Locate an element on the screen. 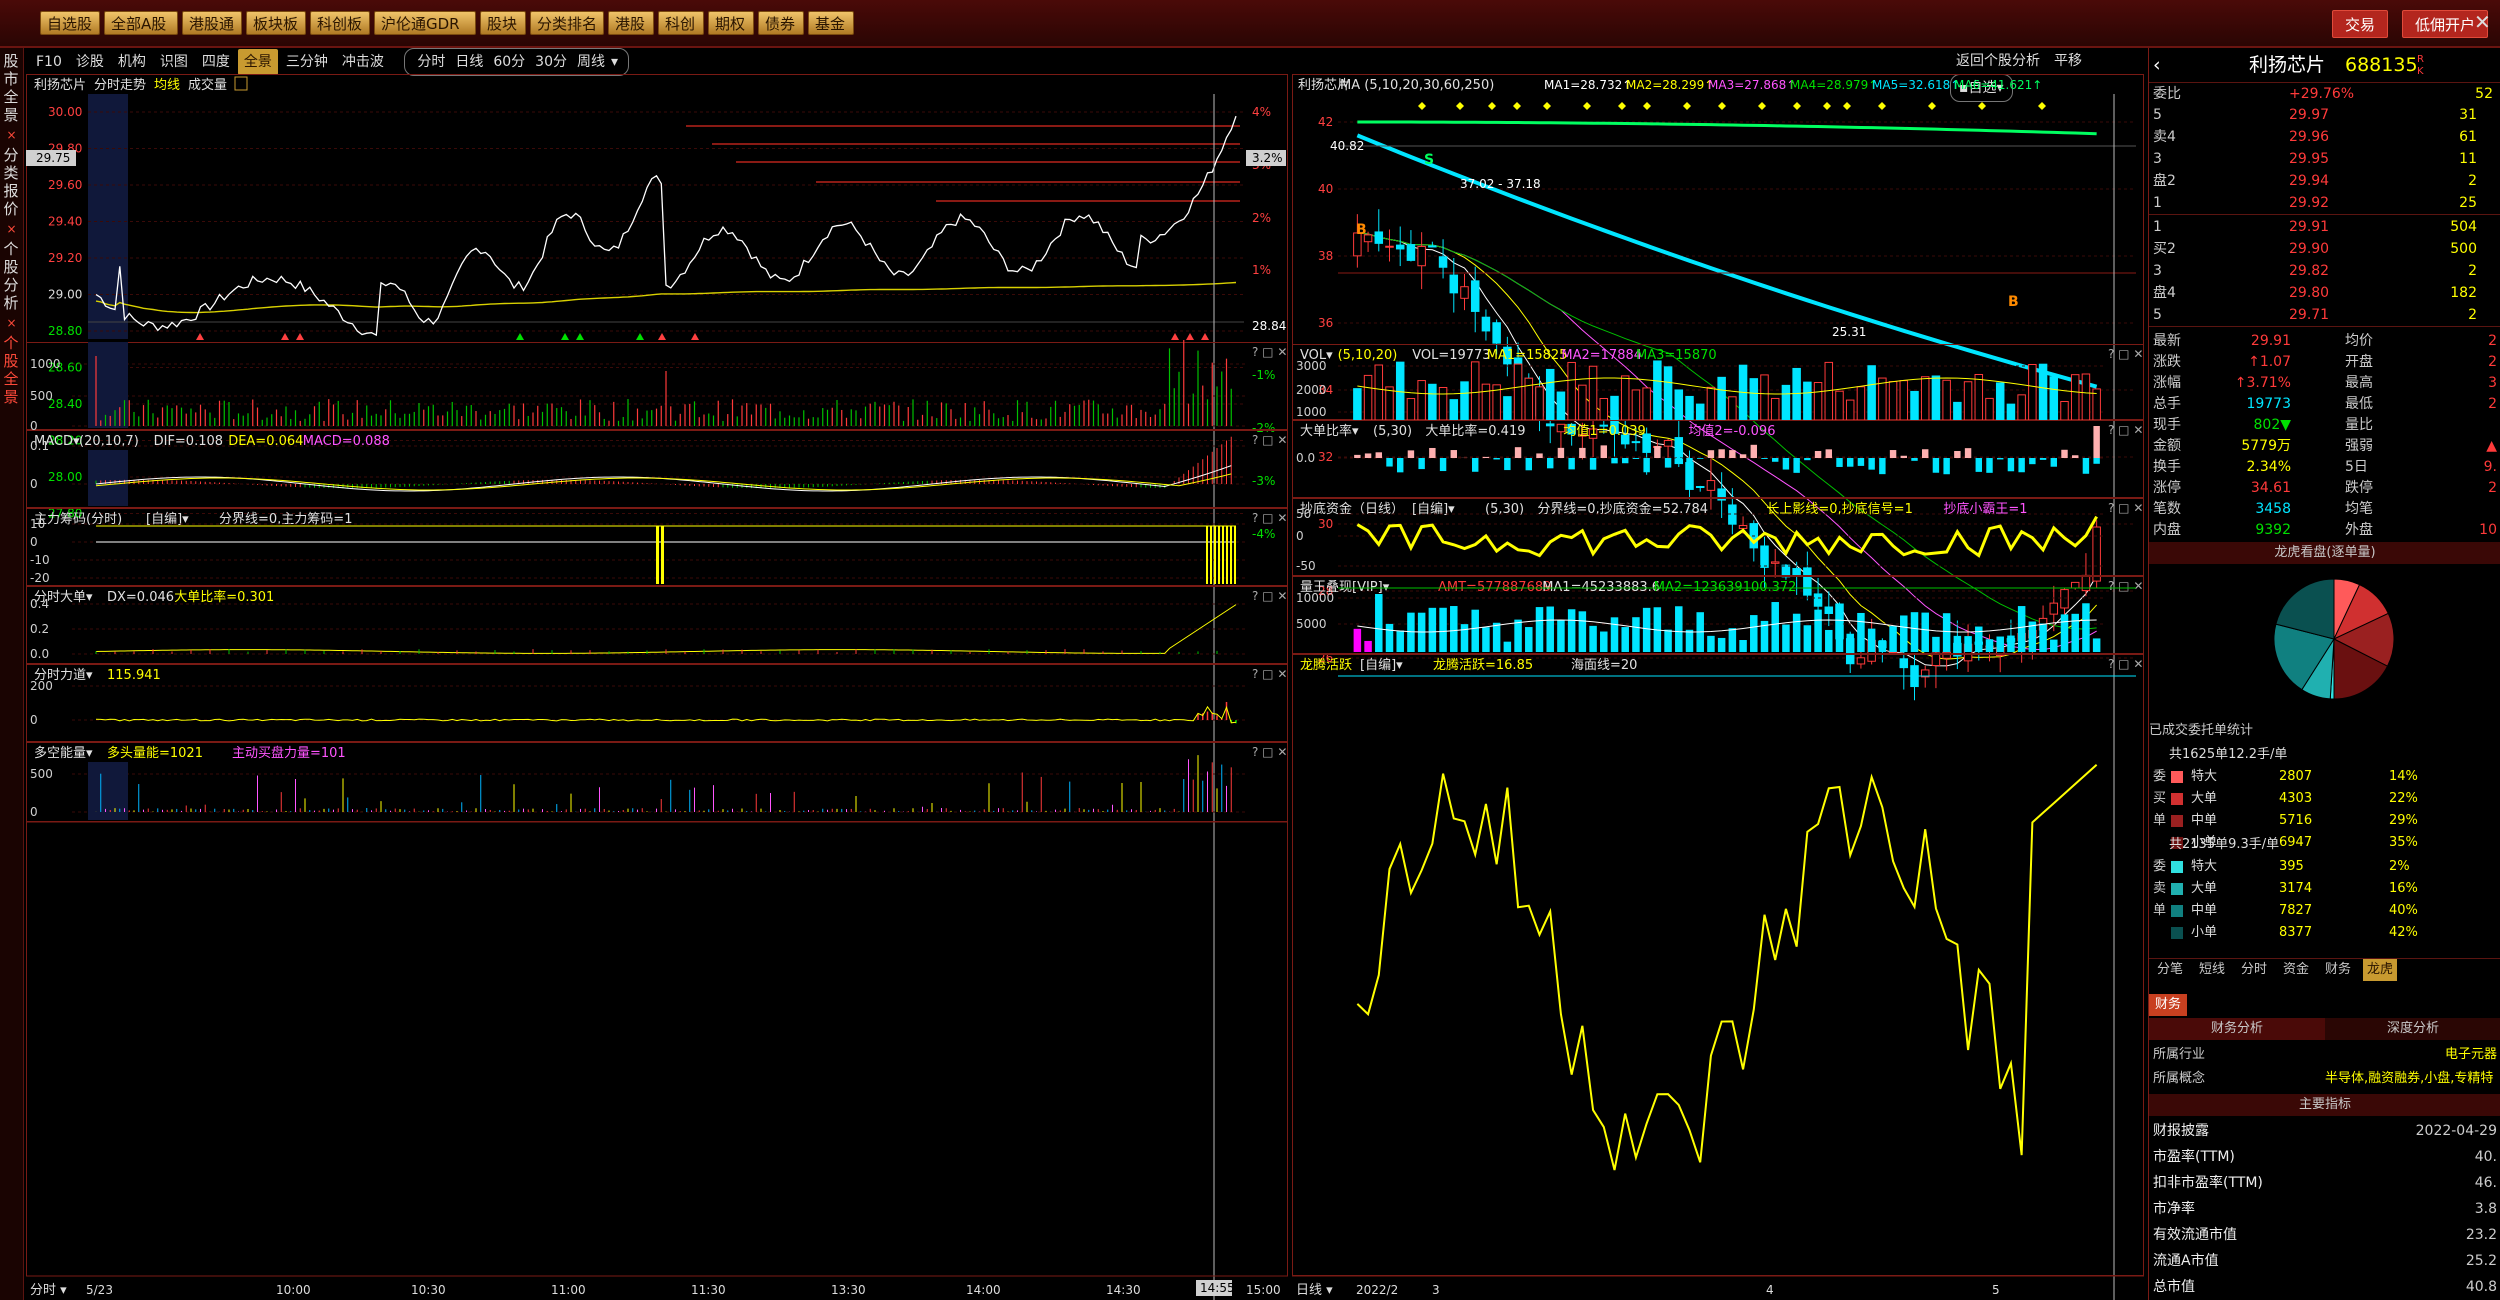 The height and width of the screenshot is (1300, 2500). tab-fullview: 全景 is located at coordinates (257, 62).